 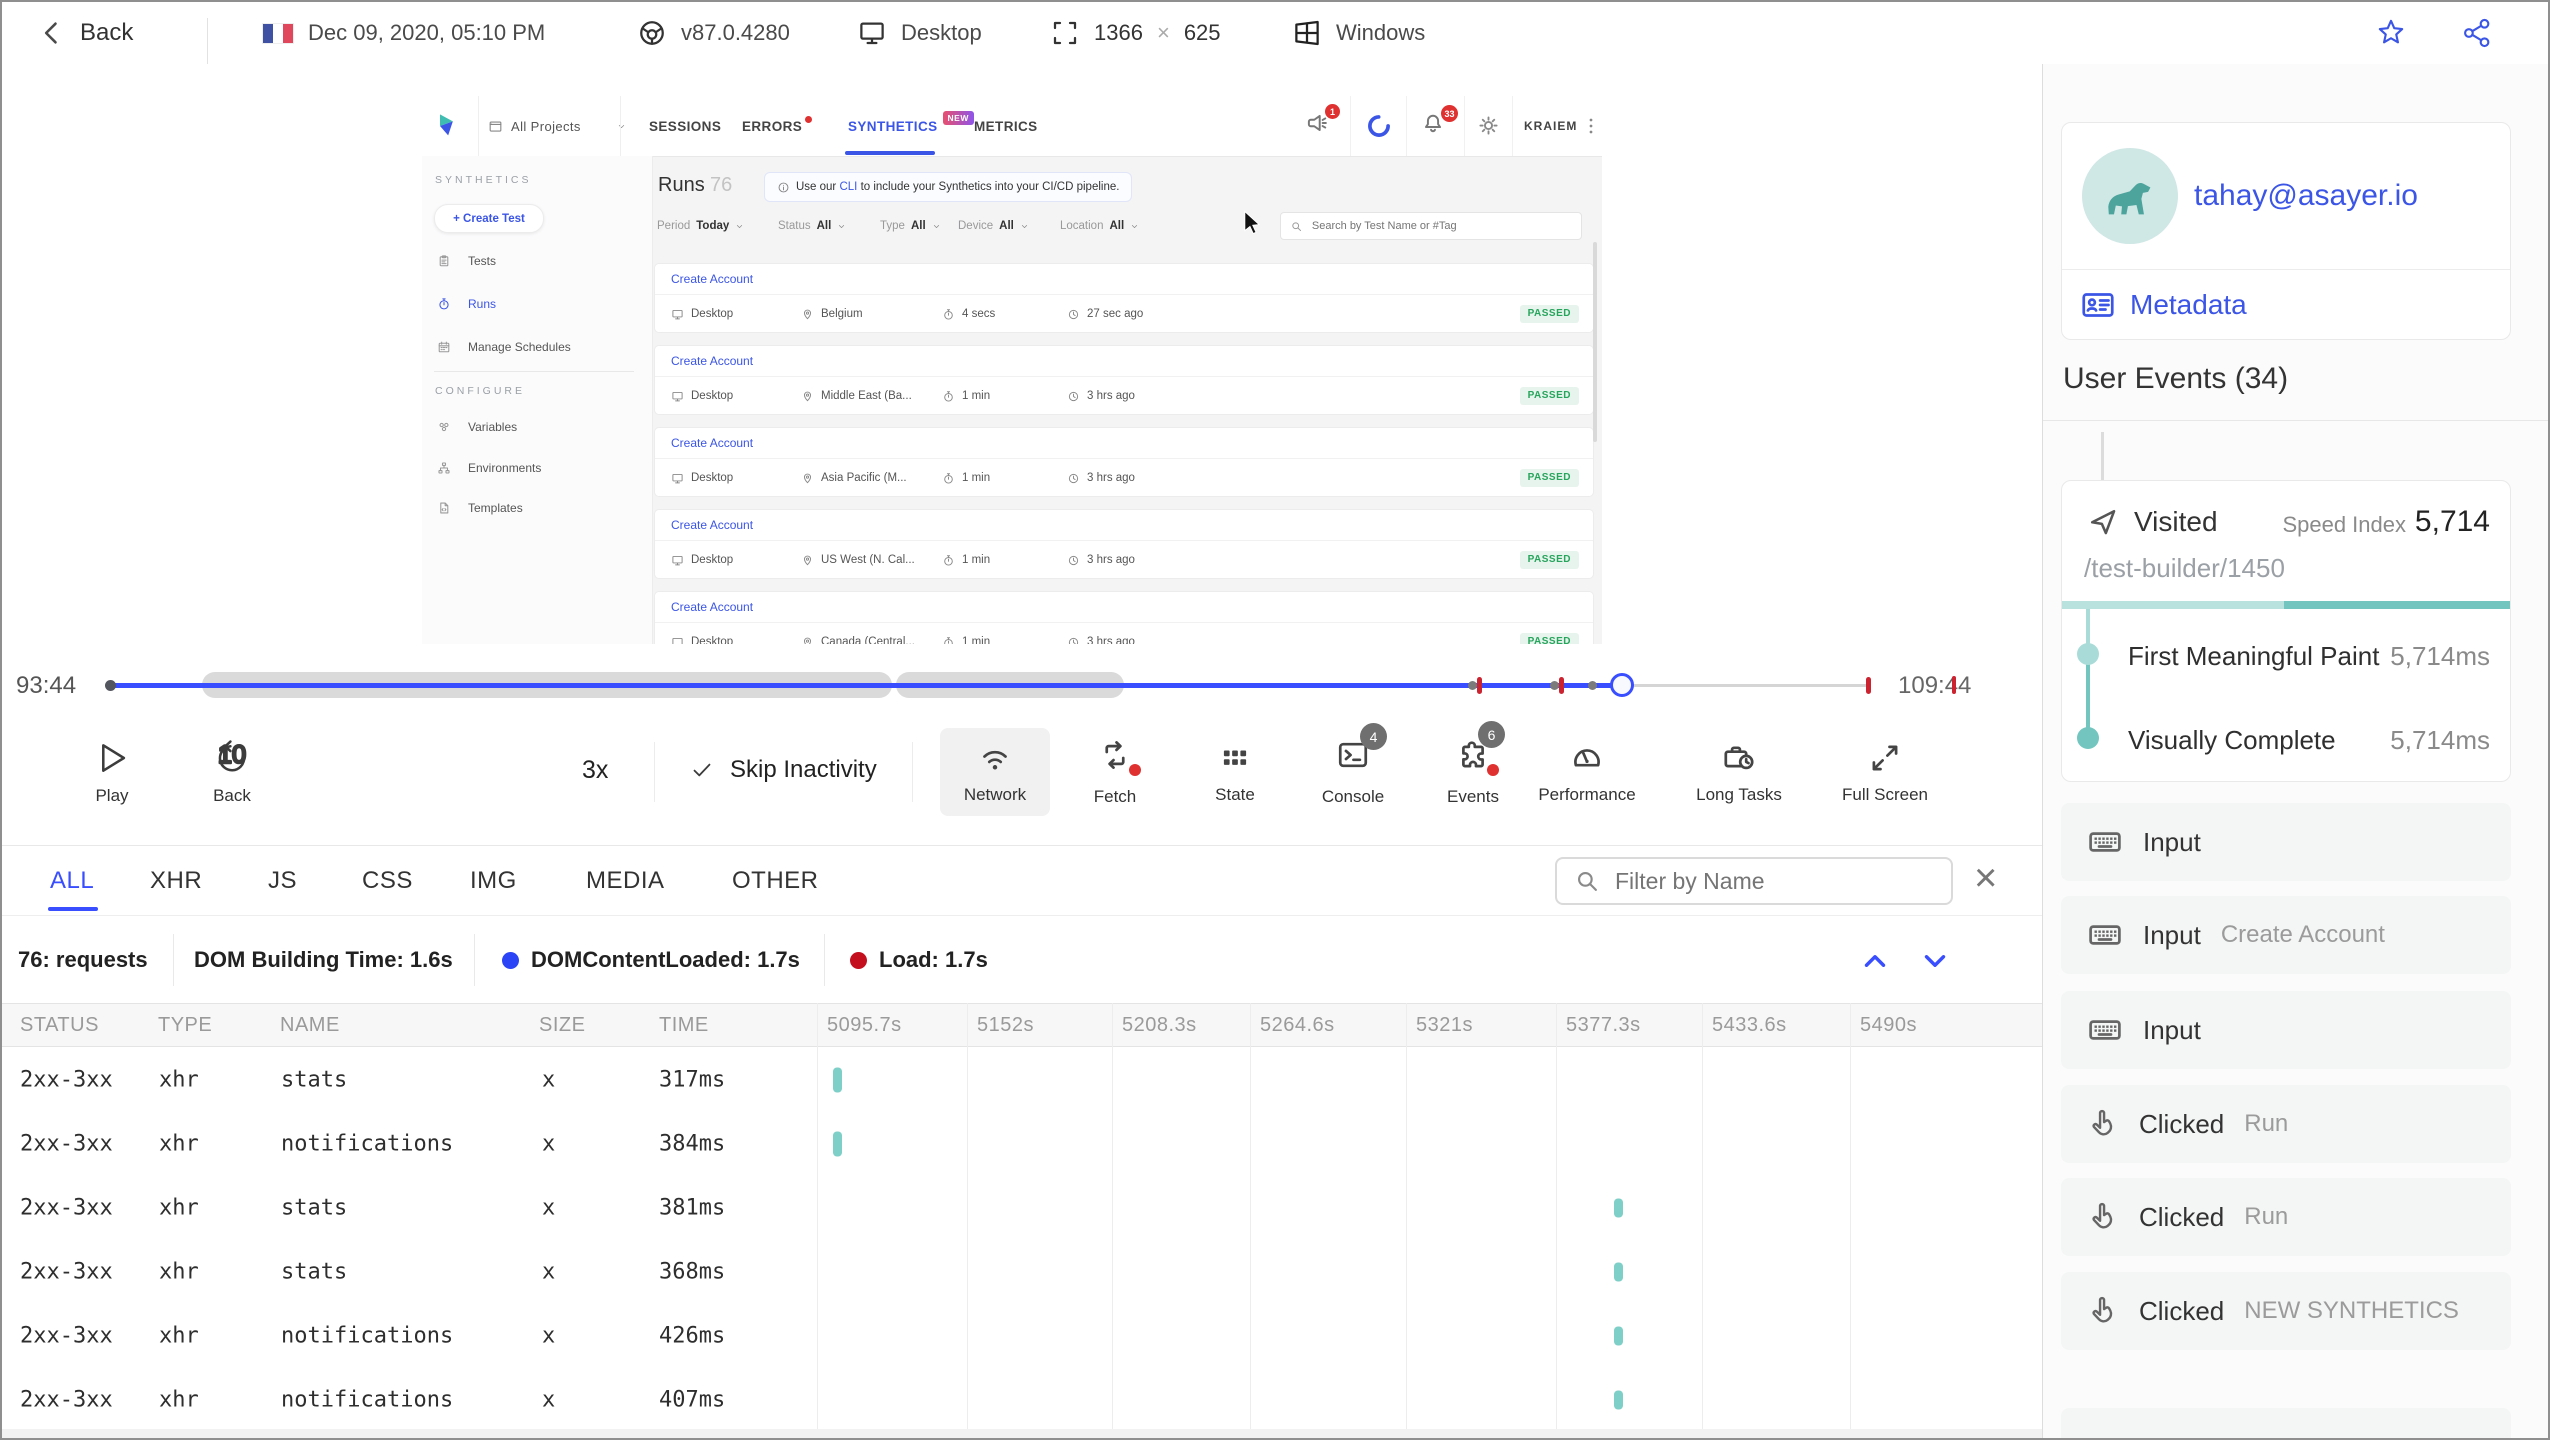 What do you see at coordinates (557, 126) in the screenshot?
I see `project-selector: All Projects` at bounding box center [557, 126].